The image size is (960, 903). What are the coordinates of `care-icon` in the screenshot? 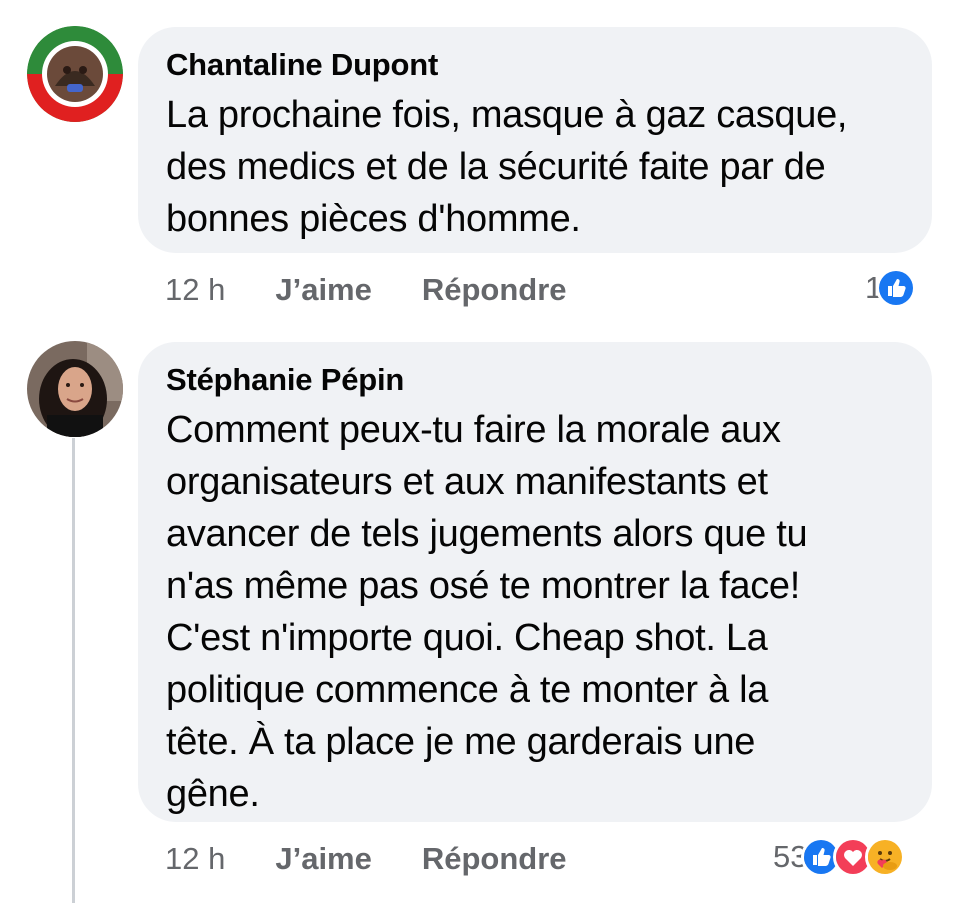 It's located at (885, 857).